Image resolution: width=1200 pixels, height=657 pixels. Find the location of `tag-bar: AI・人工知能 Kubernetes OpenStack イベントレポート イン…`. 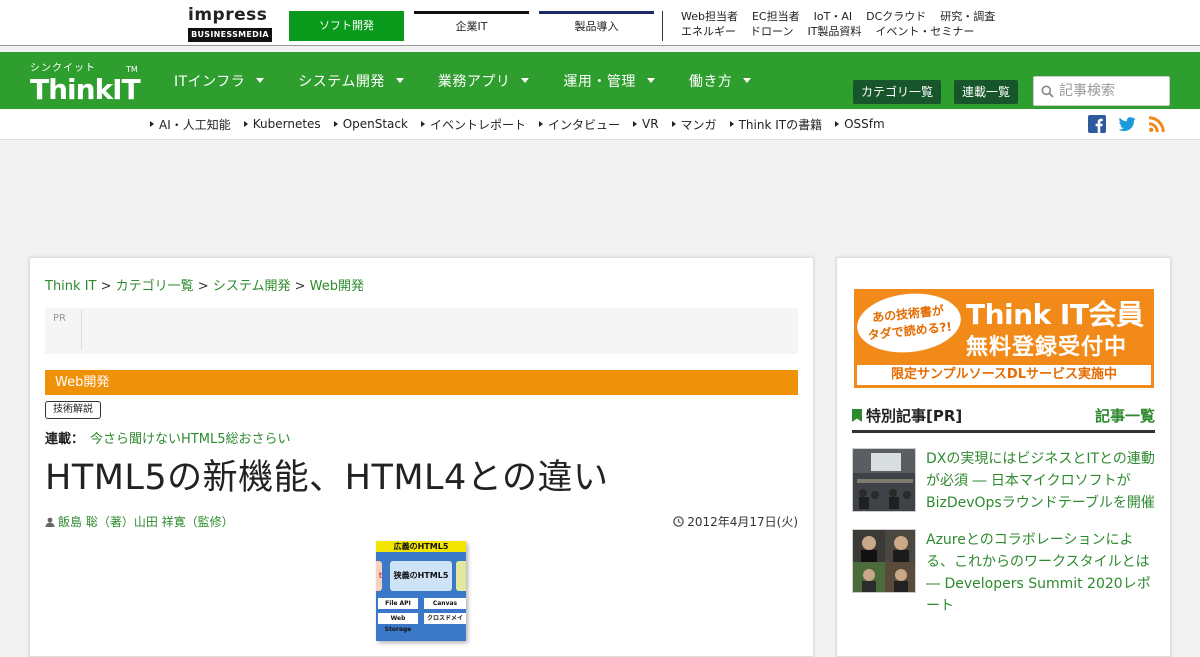

tag-bar: AI・人工知能 Kubernetes OpenStack イベントレポート イン… is located at coordinates (600, 124).